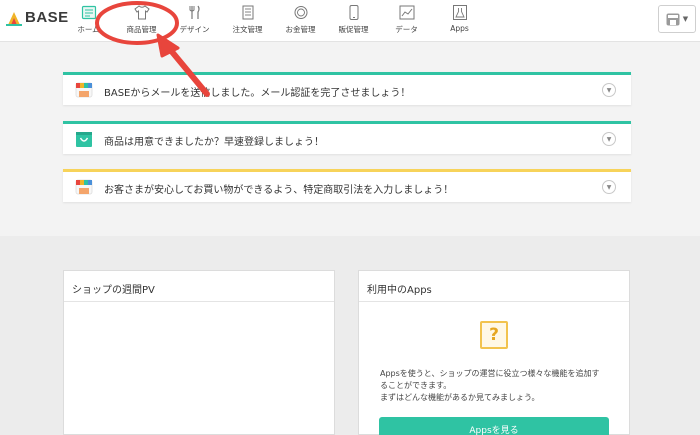  What do you see at coordinates (353, 12) in the screenshot?
I see `phone-icon` at bounding box center [353, 12].